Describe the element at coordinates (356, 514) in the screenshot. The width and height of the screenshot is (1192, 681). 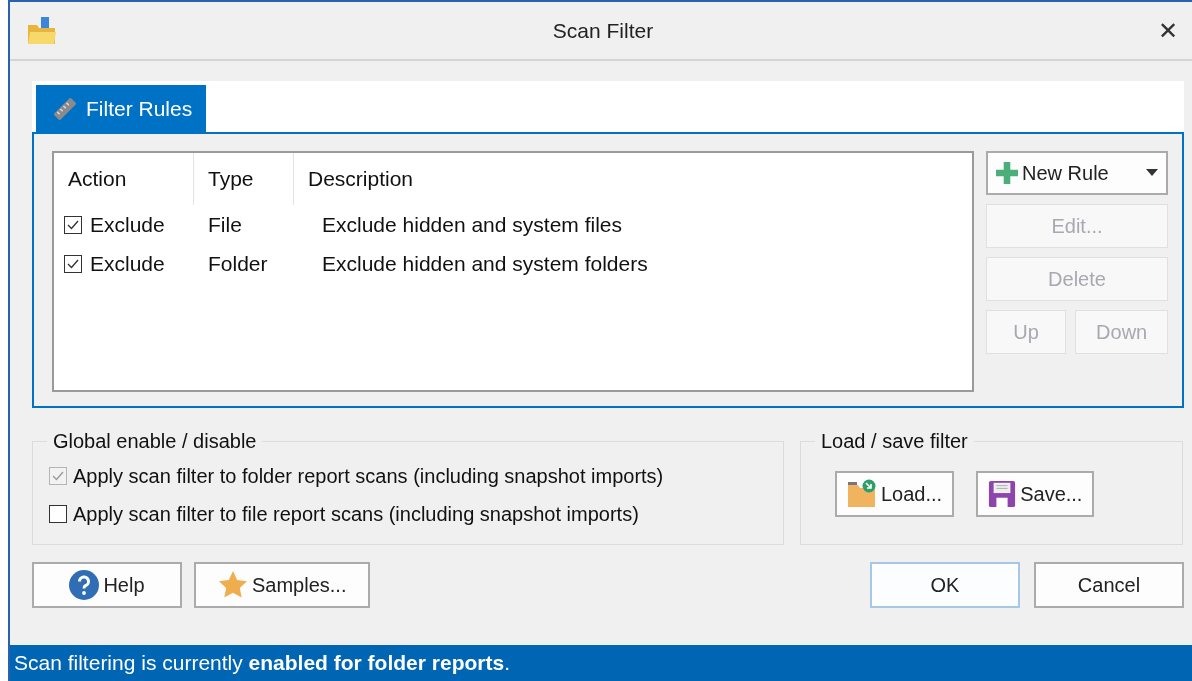
I see `option-label: Apply scan filter to file report scans (including snapshot imports)` at that location.